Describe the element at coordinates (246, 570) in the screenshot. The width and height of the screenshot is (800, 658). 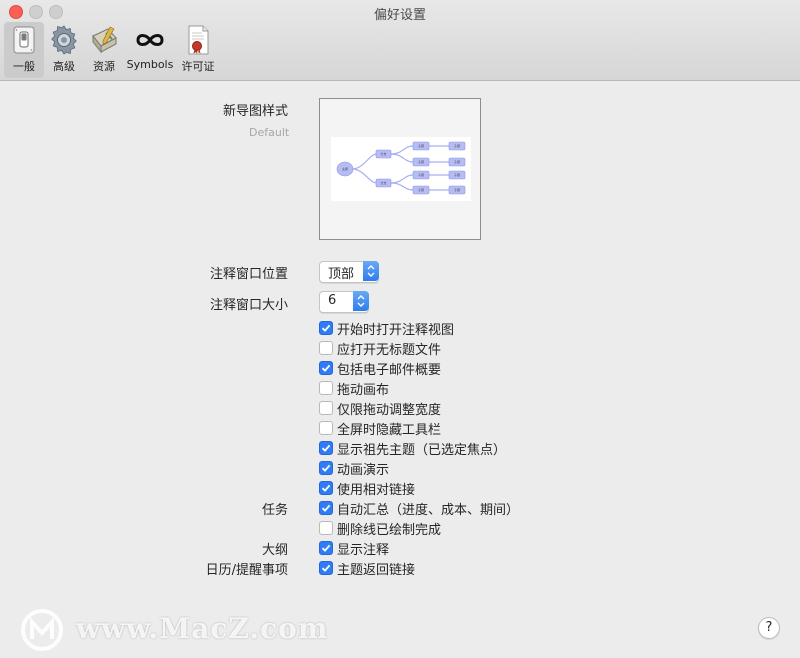
I see `calendar-label: 日历/提醒事项` at that location.